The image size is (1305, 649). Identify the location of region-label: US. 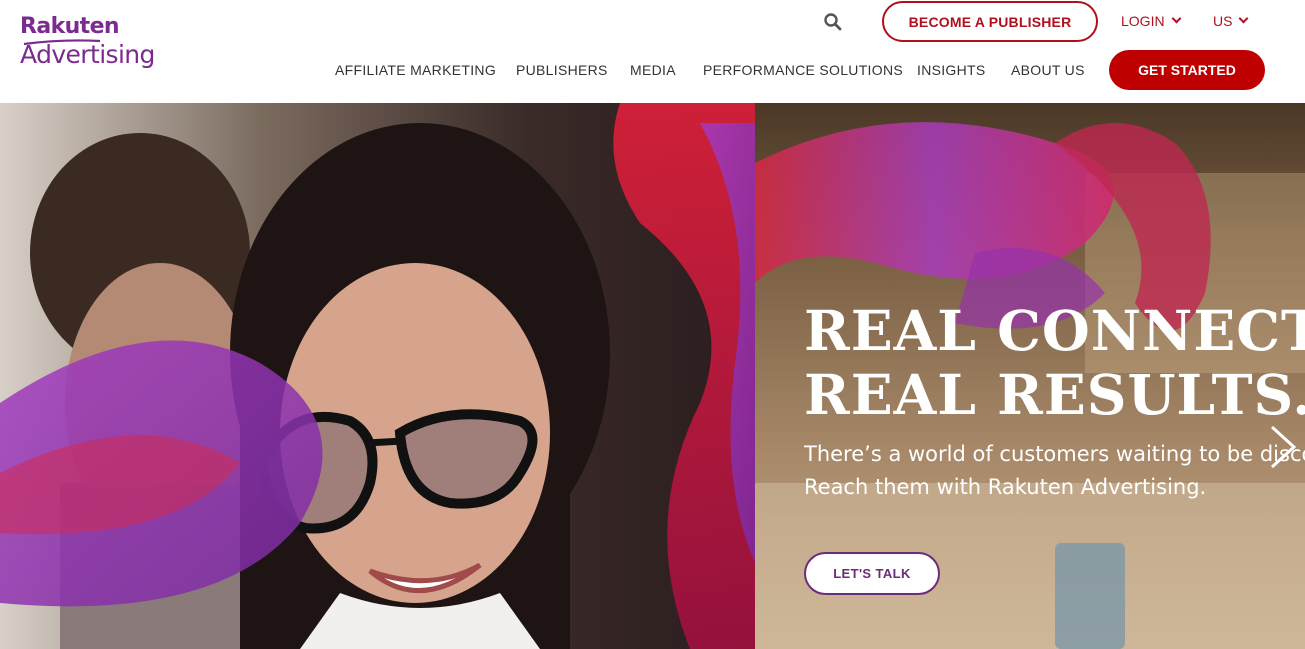
(1223, 21).